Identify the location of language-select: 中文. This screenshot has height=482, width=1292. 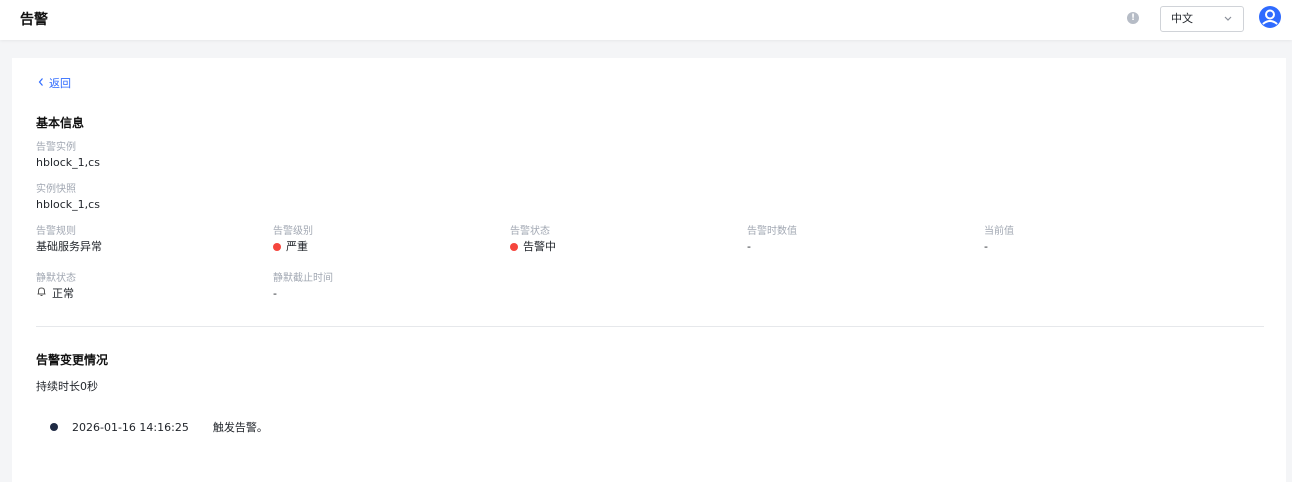
(1202, 19).